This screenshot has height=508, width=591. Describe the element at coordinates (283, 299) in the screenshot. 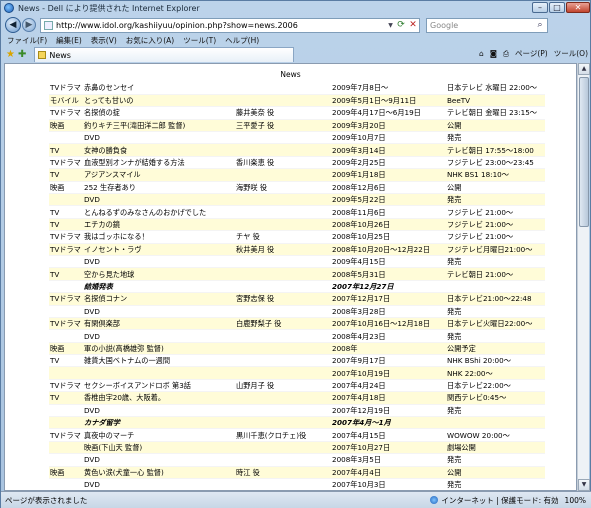

I see `cell-role: 宮野志保 役` at that location.